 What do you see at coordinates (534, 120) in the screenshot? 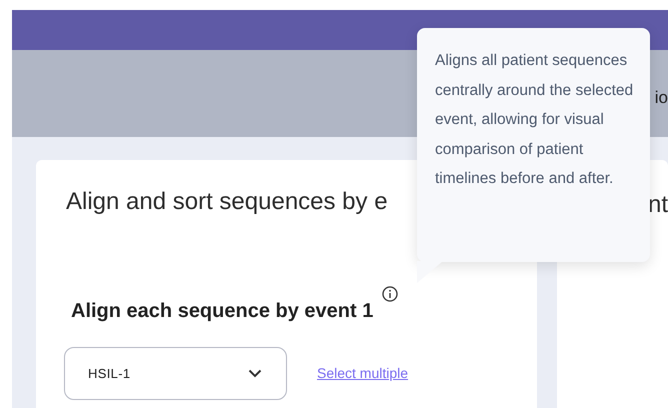
I see `tooltip-text: Aligns all patient sequences centrally around the selected event, allowing for visual comparison of patient timelines before and after.` at bounding box center [534, 120].